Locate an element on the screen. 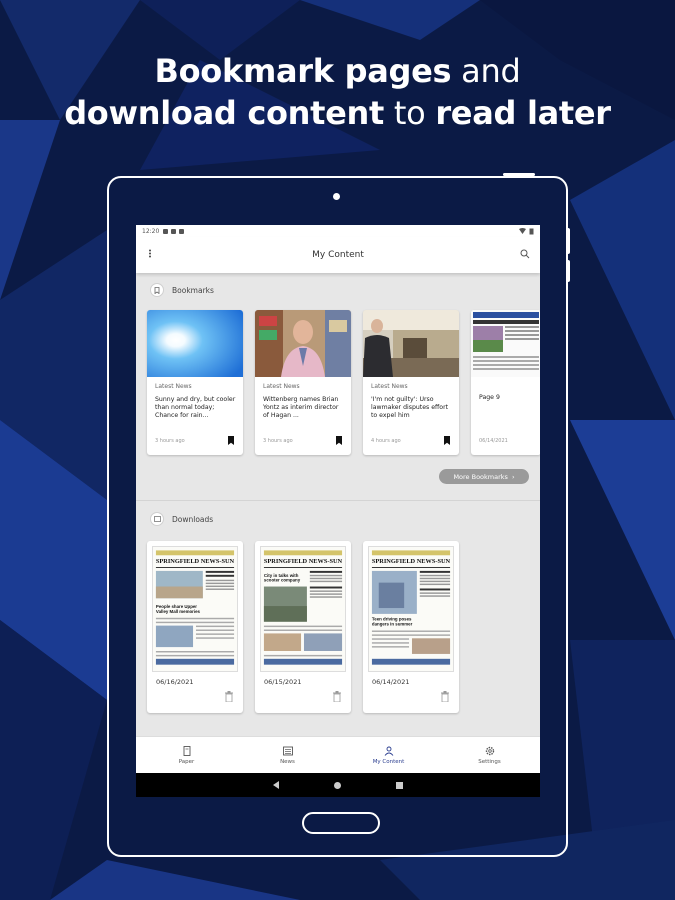 Image resolution: width=675 pixels, height=900 pixels. sun-sky-image is located at coordinates (195, 343).